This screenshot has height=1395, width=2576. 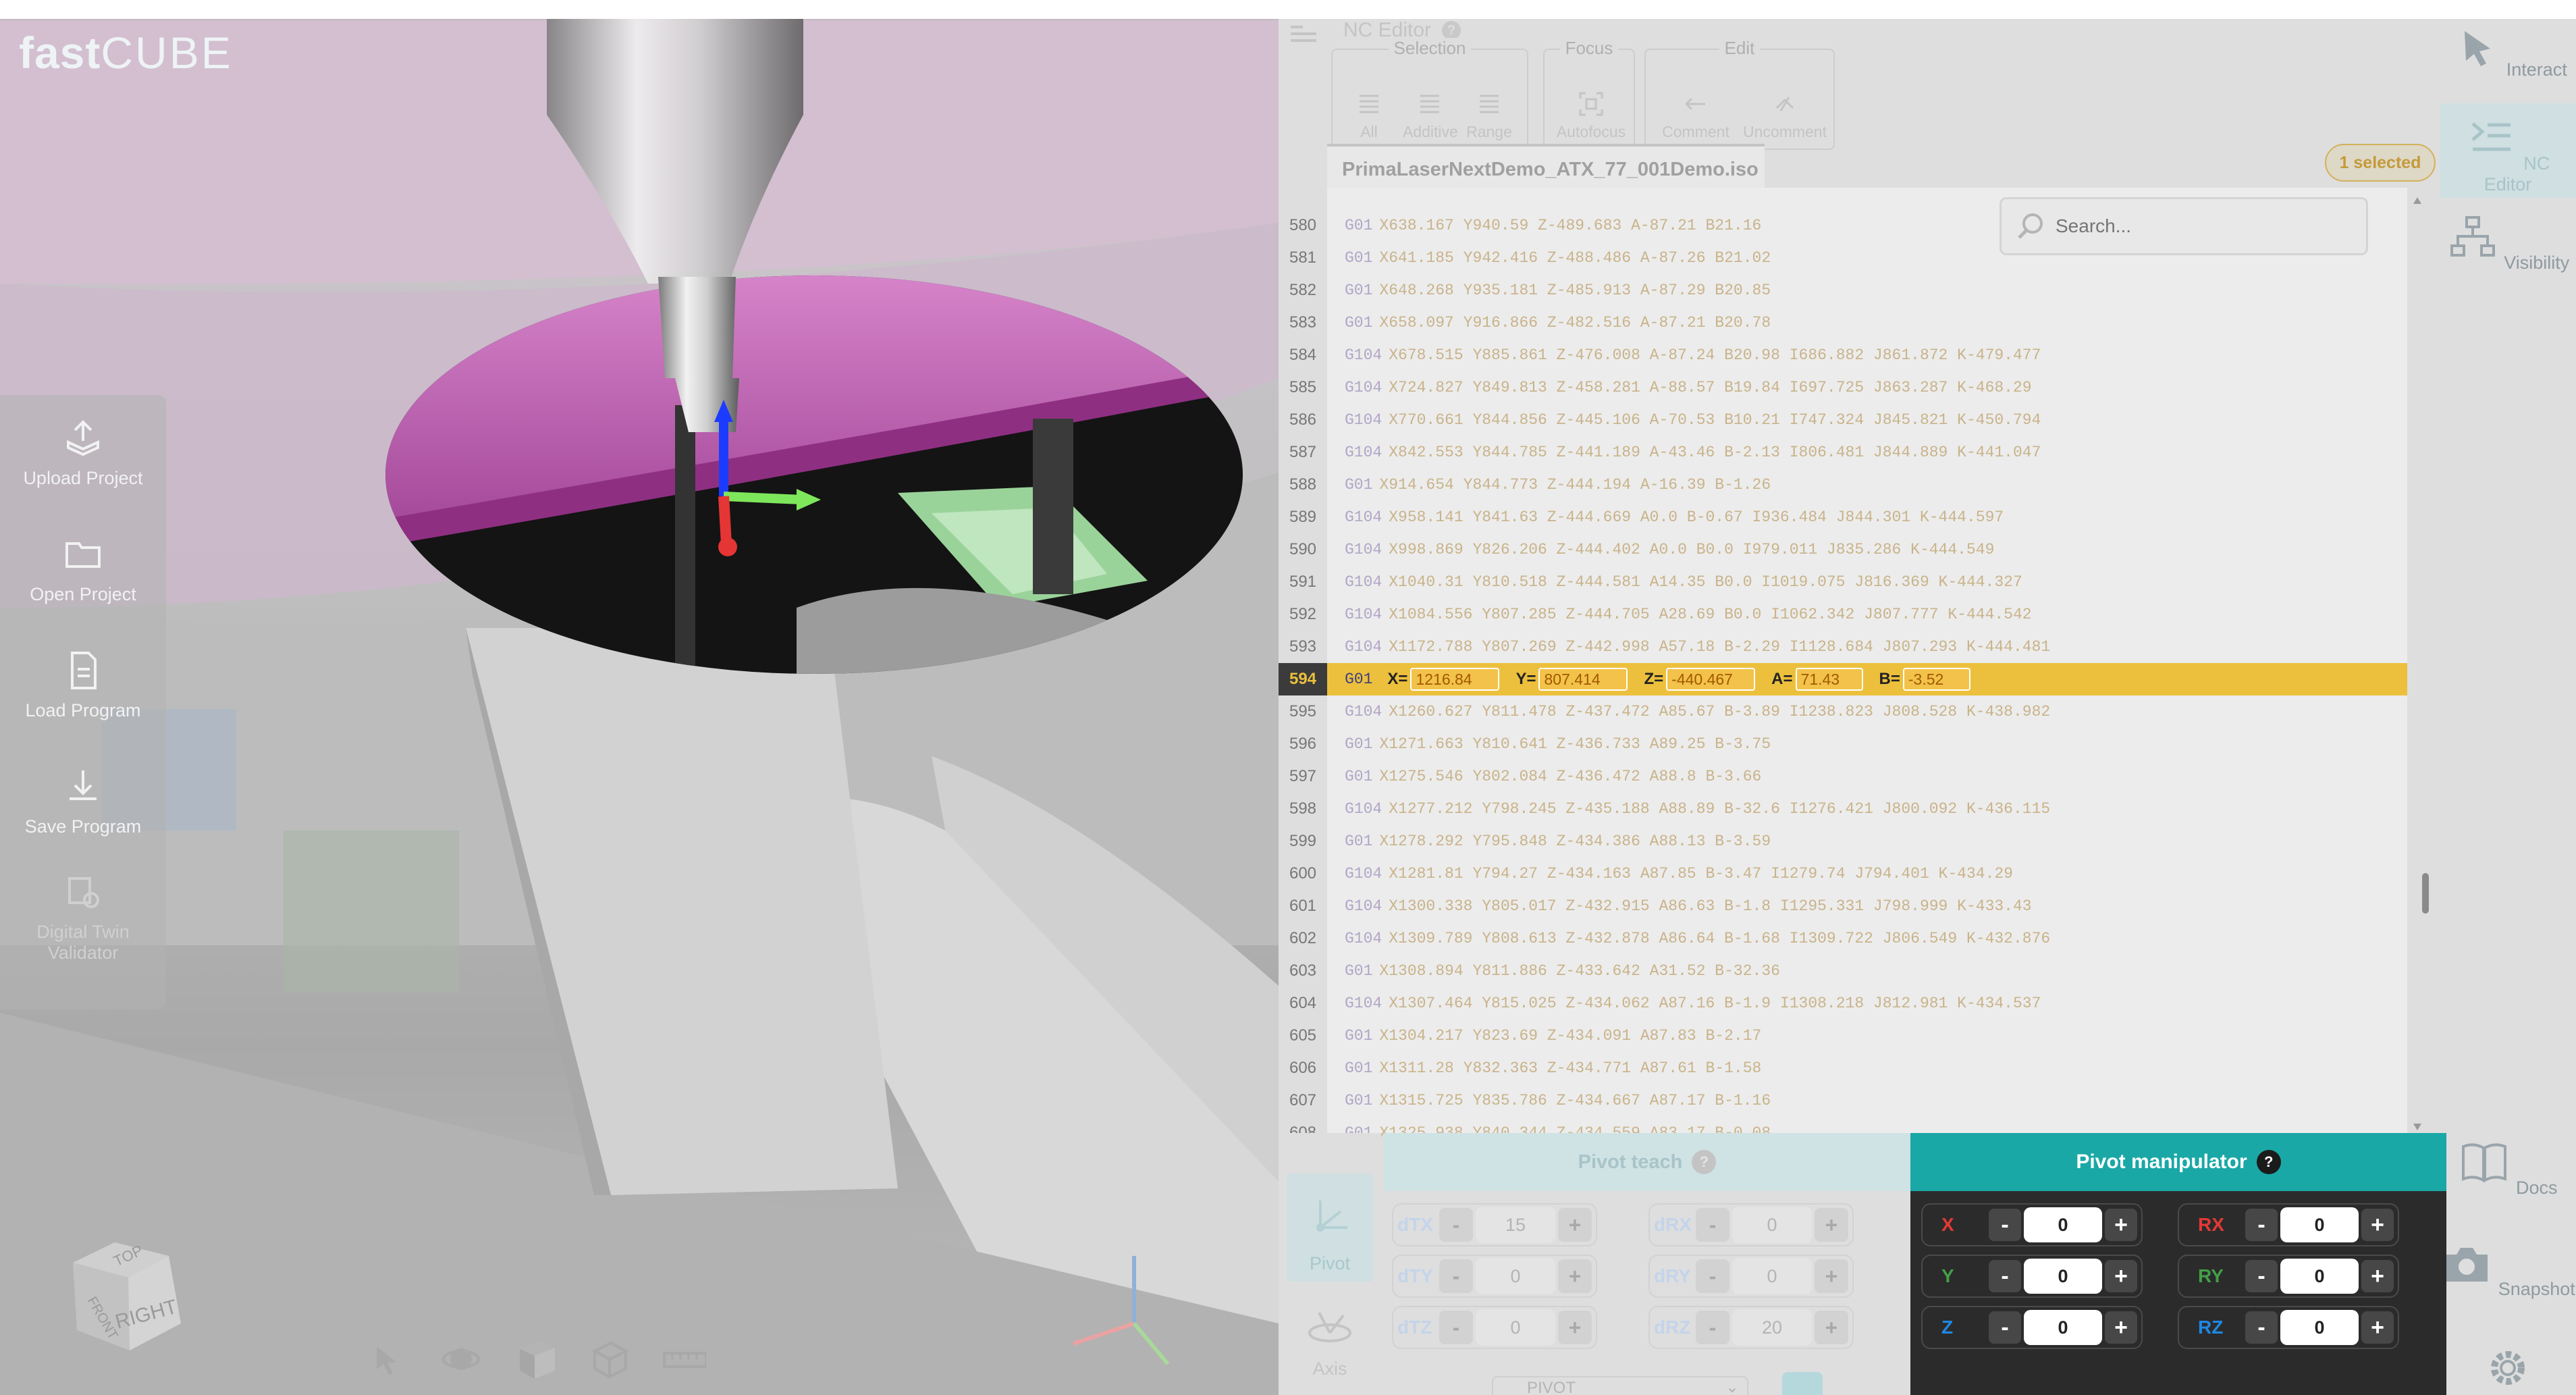 What do you see at coordinates (1936, 680) in the screenshot?
I see `coord-input-b` at bounding box center [1936, 680].